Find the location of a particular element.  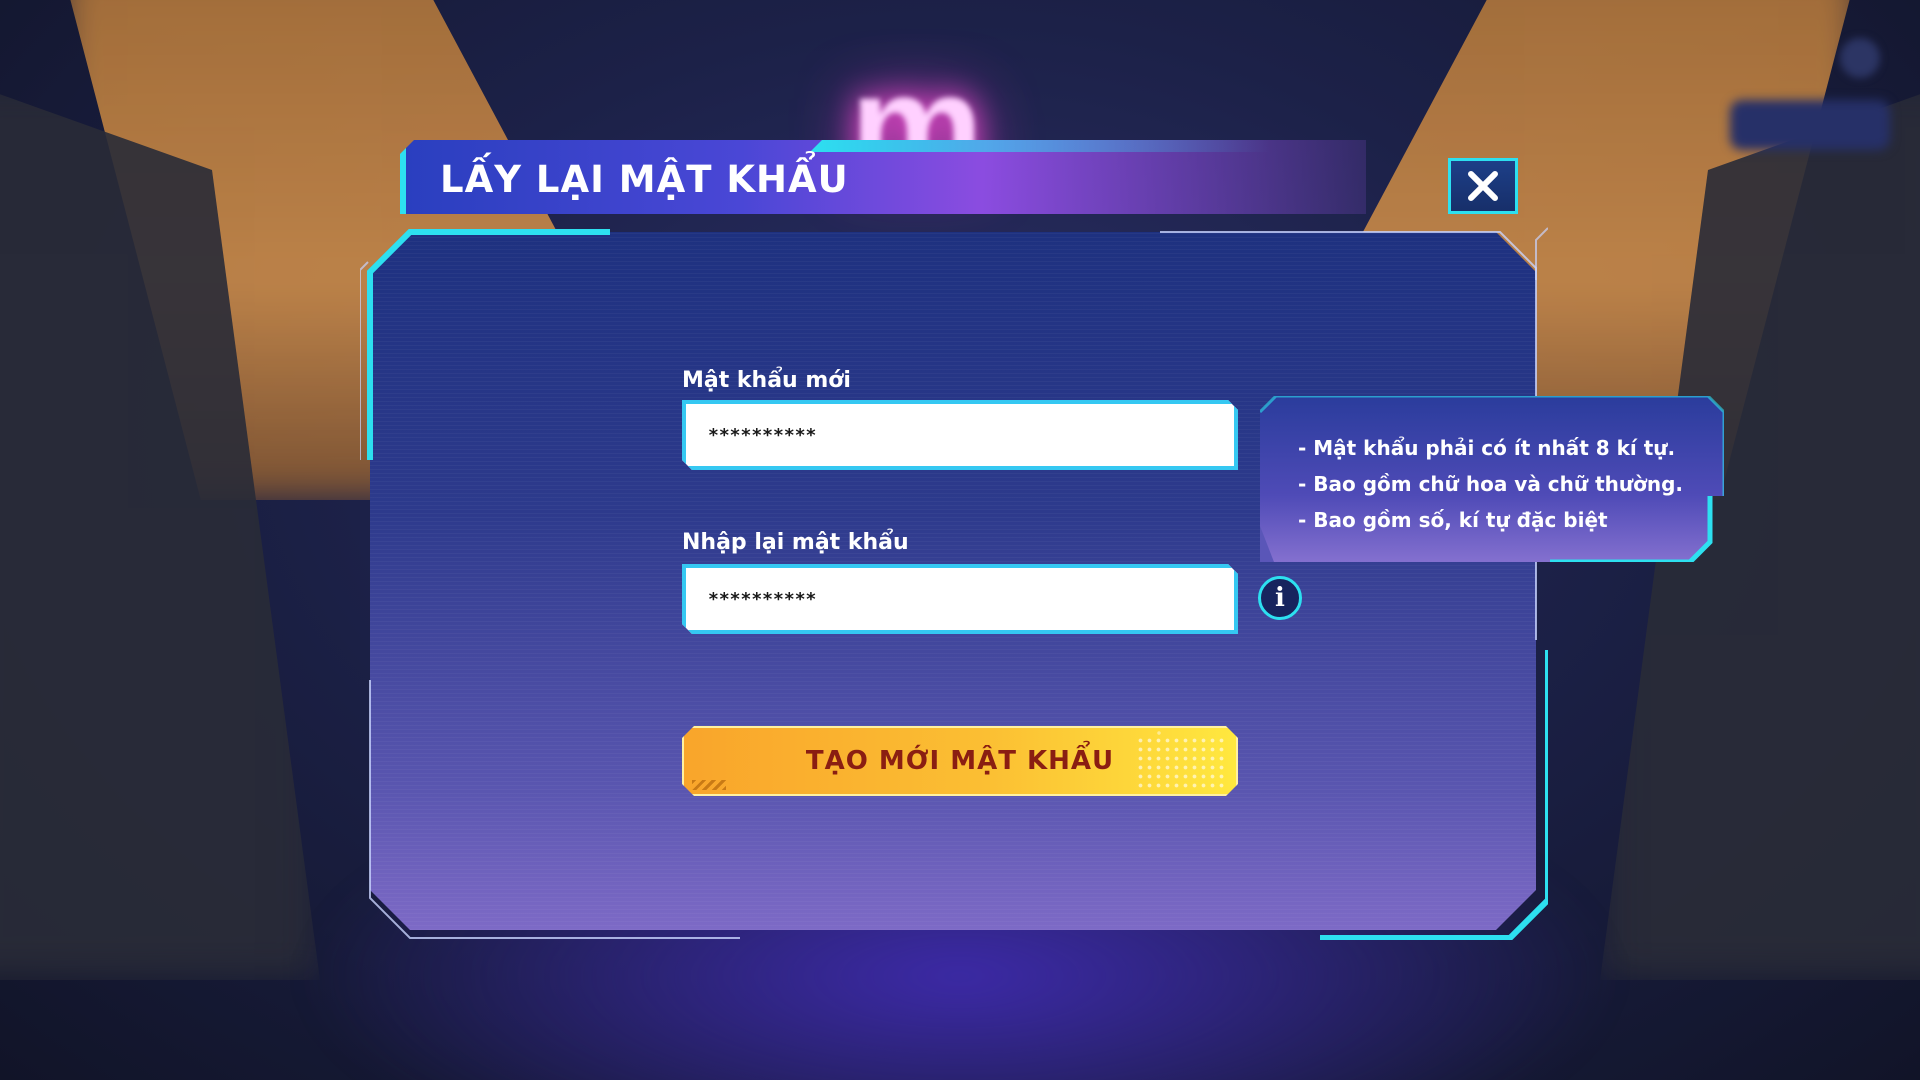

new-password-label: Mật khẩu mới is located at coordinates (766, 380).